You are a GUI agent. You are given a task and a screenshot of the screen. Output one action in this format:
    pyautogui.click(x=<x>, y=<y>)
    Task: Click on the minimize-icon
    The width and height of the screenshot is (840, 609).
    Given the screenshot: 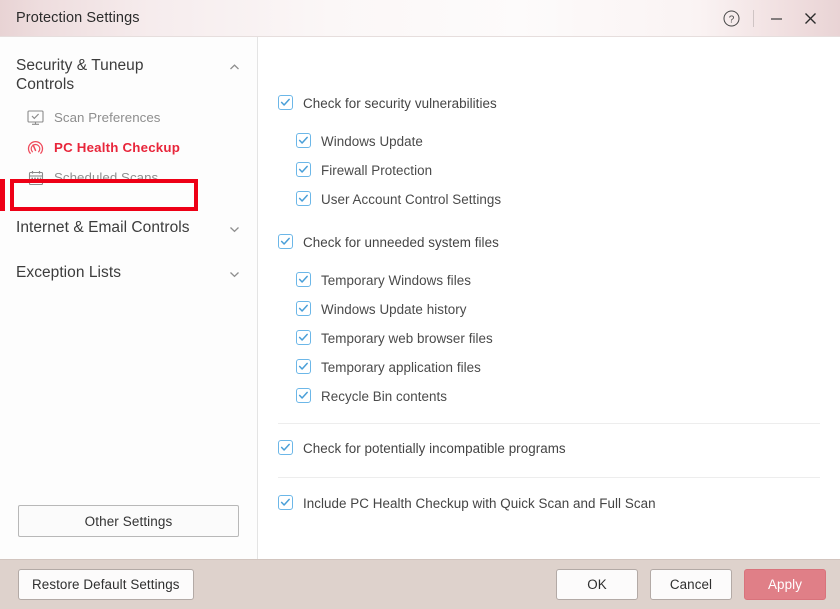 What is the action you would take?
    pyautogui.click(x=776, y=18)
    